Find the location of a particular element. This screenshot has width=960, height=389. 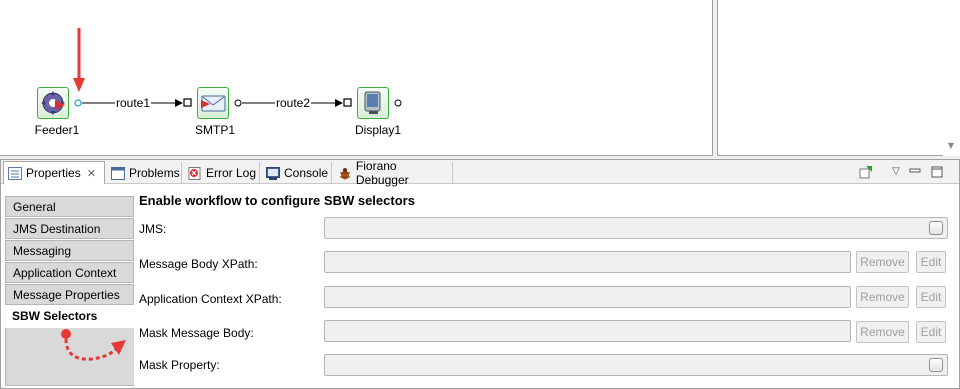

tab-fiorano-debugger-label: Fiorano Debugger is located at coordinates (382, 173).